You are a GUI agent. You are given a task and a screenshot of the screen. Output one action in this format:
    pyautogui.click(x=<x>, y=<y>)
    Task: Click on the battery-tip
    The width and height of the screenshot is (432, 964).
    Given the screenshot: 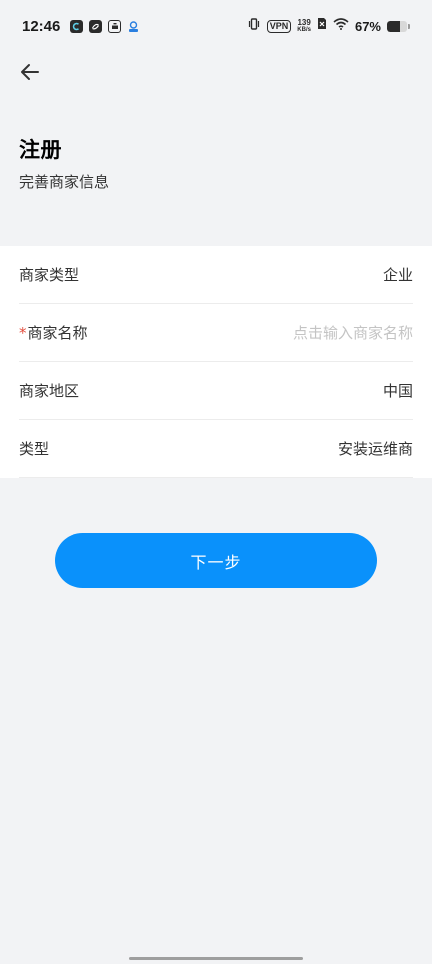 What is the action you would take?
    pyautogui.click(x=409, y=26)
    